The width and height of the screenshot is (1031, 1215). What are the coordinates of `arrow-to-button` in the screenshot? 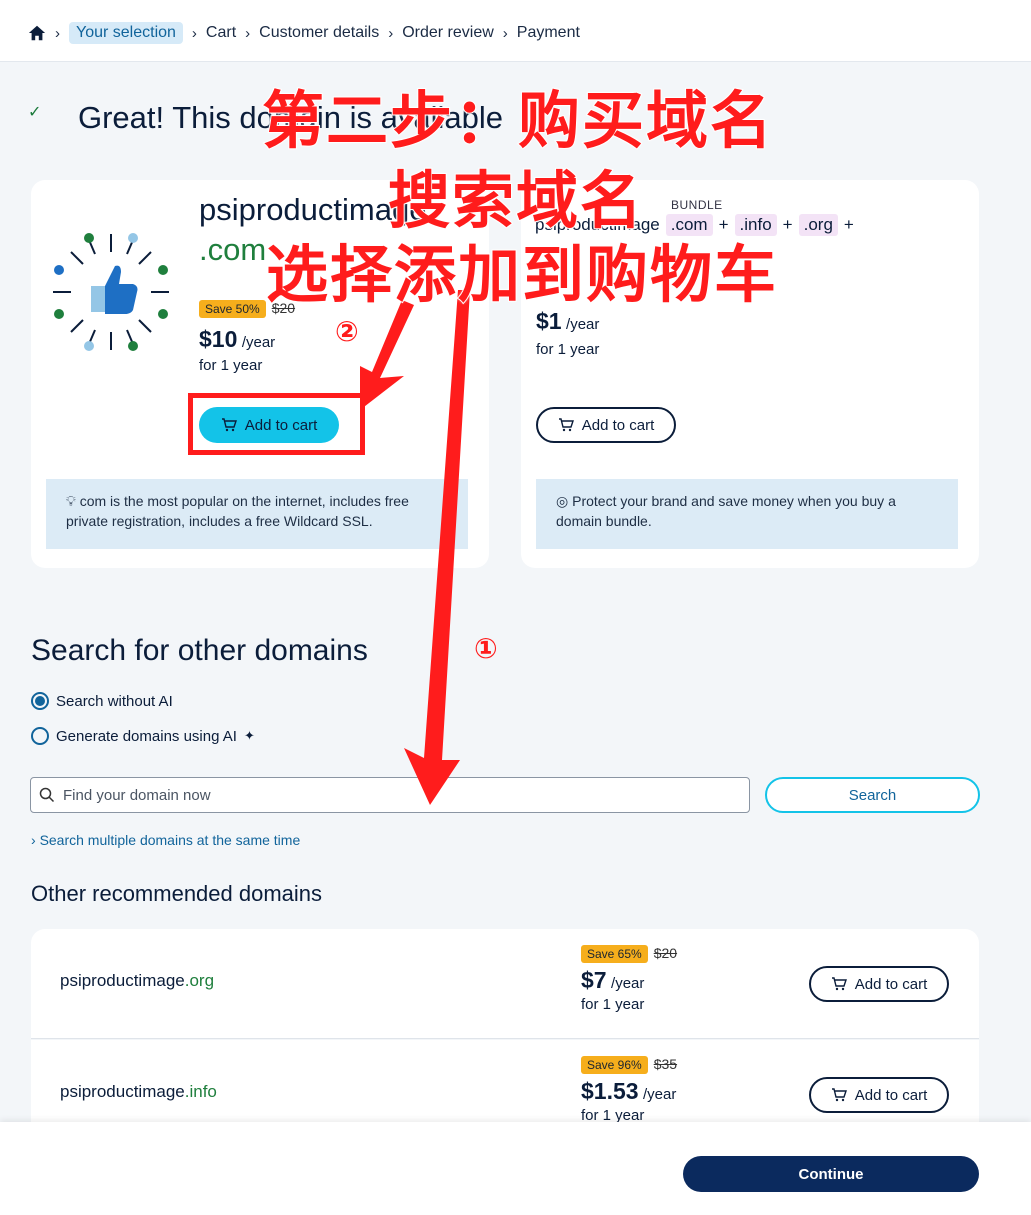 It's located at (387, 355).